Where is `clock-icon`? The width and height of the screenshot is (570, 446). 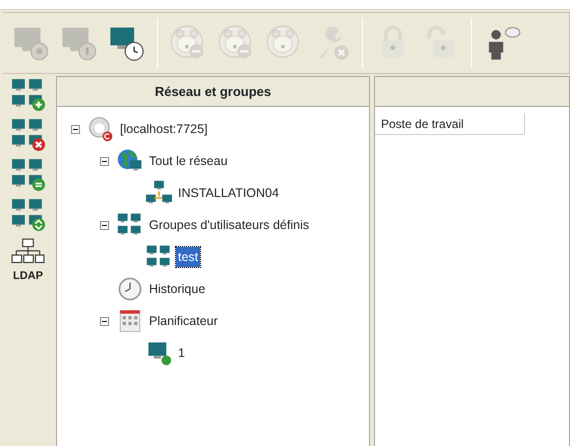 clock-icon is located at coordinates (130, 289).